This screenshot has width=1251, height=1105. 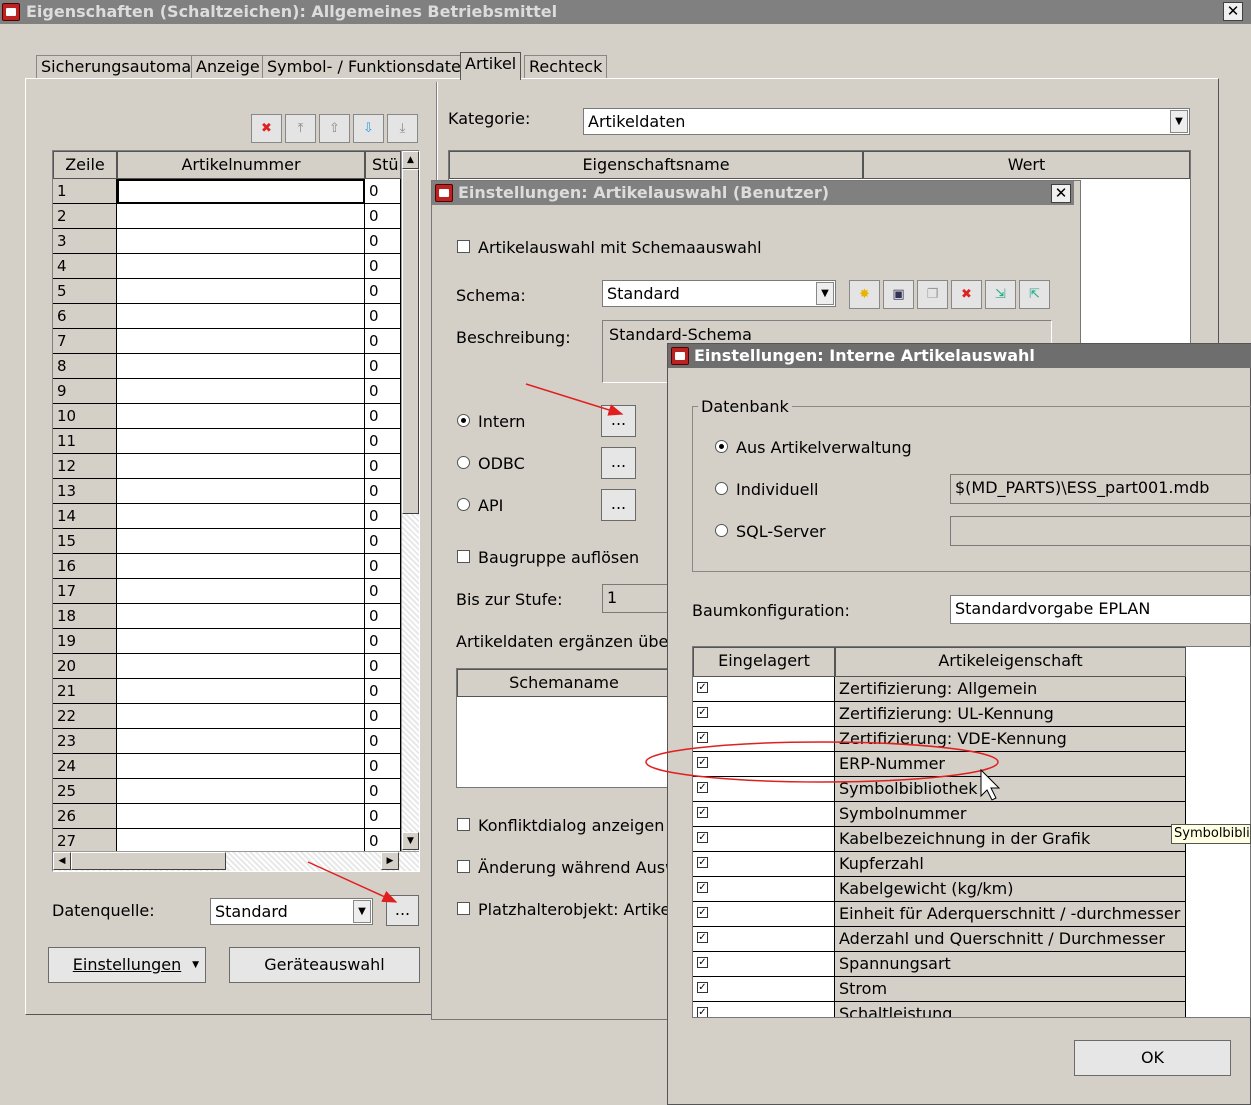 What do you see at coordinates (822, 762) in the screenshot?
I see `annotation-ellipse-erp` at bounding box center [822, 762].